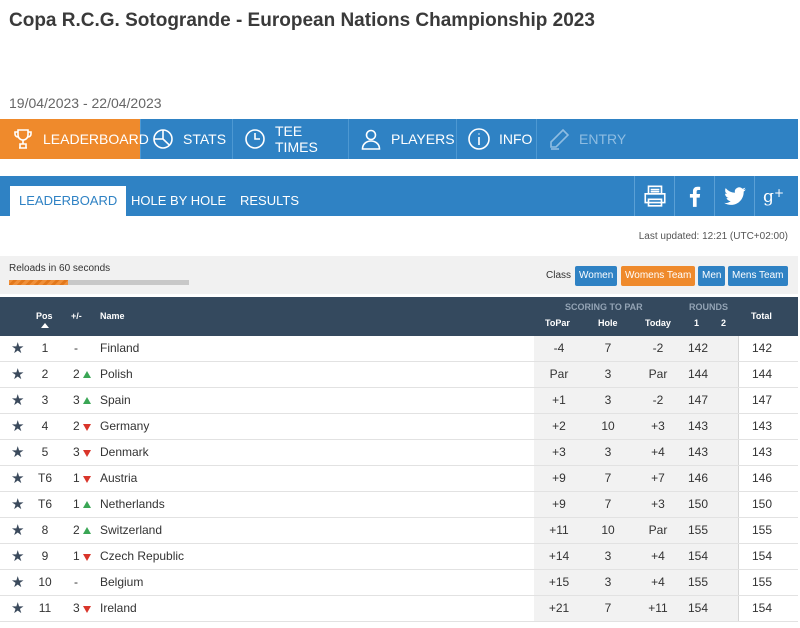  I want to click on table-row: ★ 3 3 Spain +1 3 -2 147 147, so click(399, 401).